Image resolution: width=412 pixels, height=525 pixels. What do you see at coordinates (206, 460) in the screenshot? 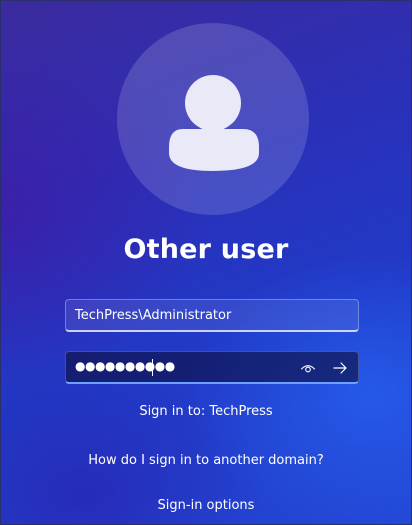
I see `other-domain-link: How do I sign in to another domain?` at bounding box center [206, 460].